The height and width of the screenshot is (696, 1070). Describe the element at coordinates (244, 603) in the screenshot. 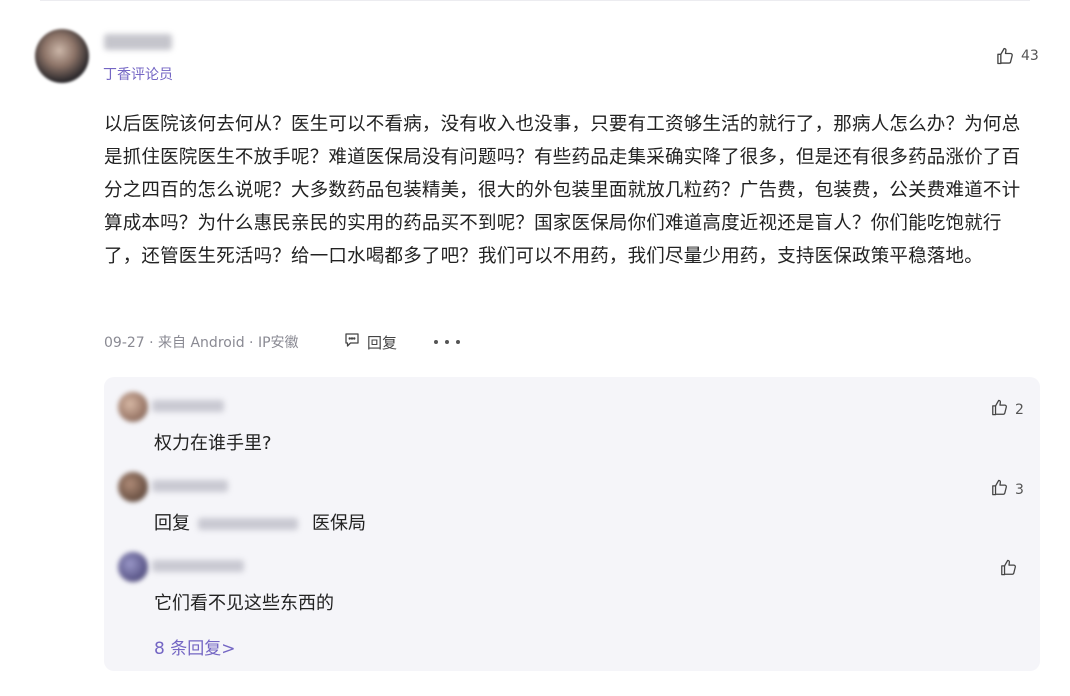

I see `reply-text: 它们看不见这些东西的` at that location.